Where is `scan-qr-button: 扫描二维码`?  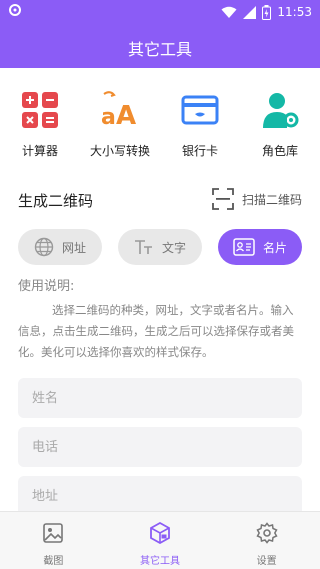
scan-qr-button: 扫描二维码 is located at coordinates (257, 199).